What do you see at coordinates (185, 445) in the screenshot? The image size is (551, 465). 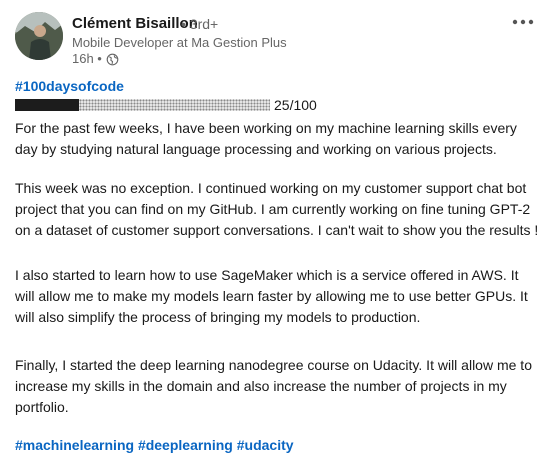 I see `hashtag-deeplearning: #deeplearning` at bounding box center [185, 445].